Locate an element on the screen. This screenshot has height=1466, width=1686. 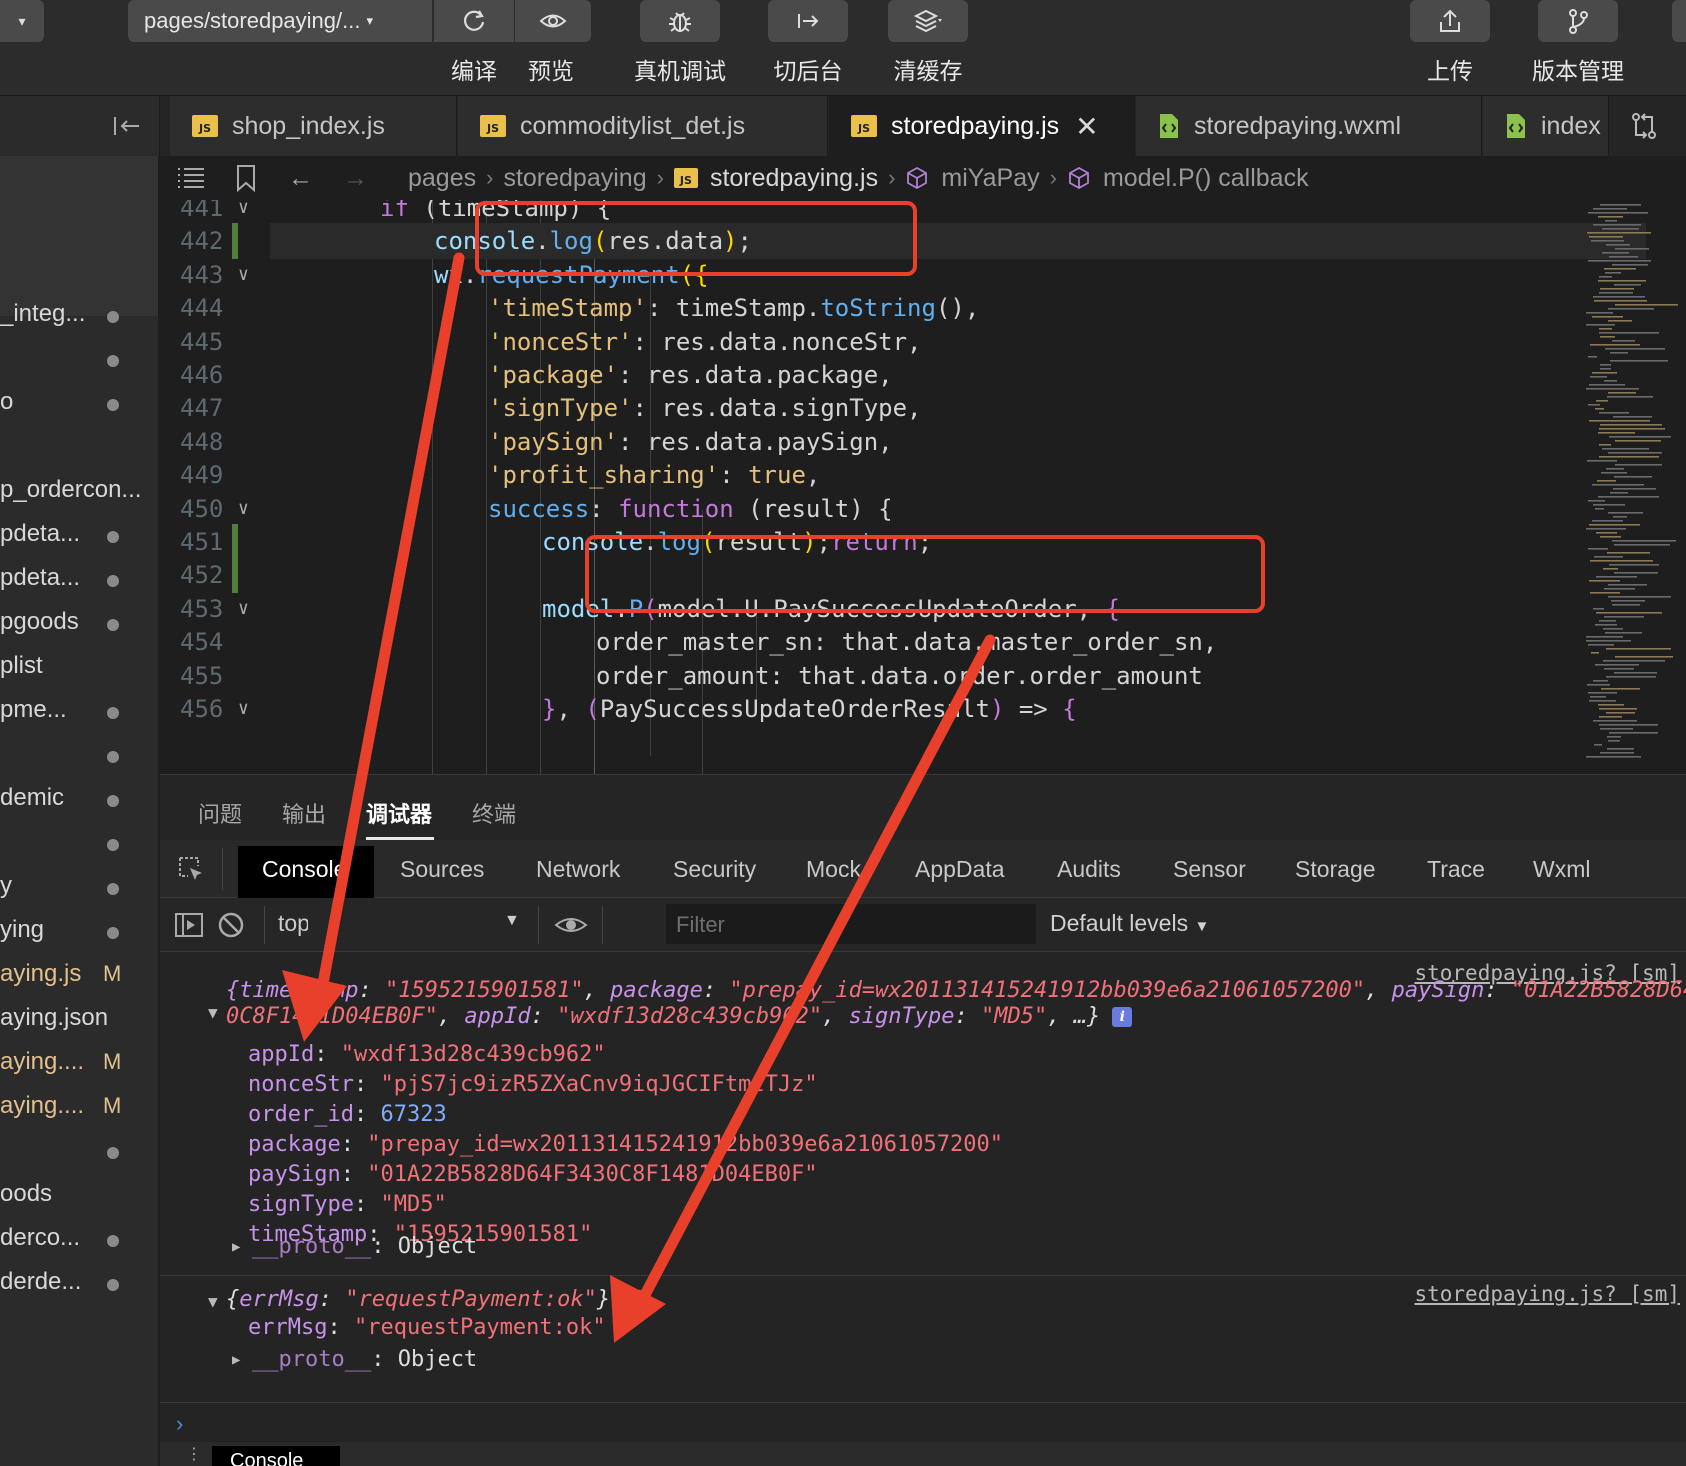
devtab-security: Security is located at coordinates (714, 869).